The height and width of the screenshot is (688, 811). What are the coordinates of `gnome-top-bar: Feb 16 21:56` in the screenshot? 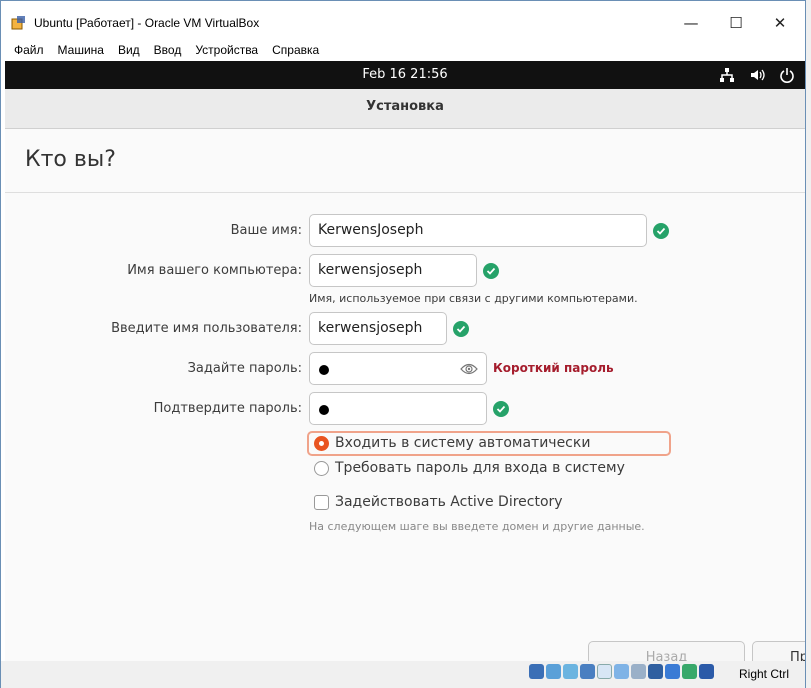 It's located at (405, 75).